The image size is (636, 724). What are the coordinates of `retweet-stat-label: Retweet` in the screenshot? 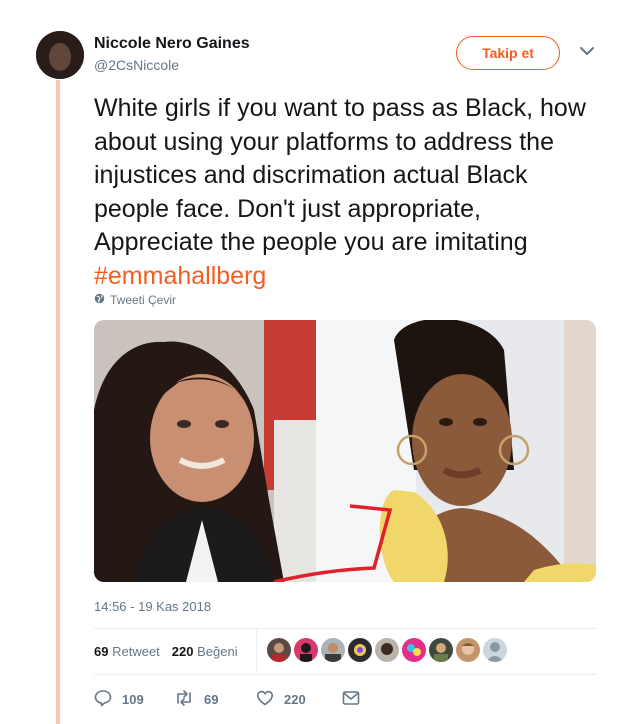 It's located at (136, 651).